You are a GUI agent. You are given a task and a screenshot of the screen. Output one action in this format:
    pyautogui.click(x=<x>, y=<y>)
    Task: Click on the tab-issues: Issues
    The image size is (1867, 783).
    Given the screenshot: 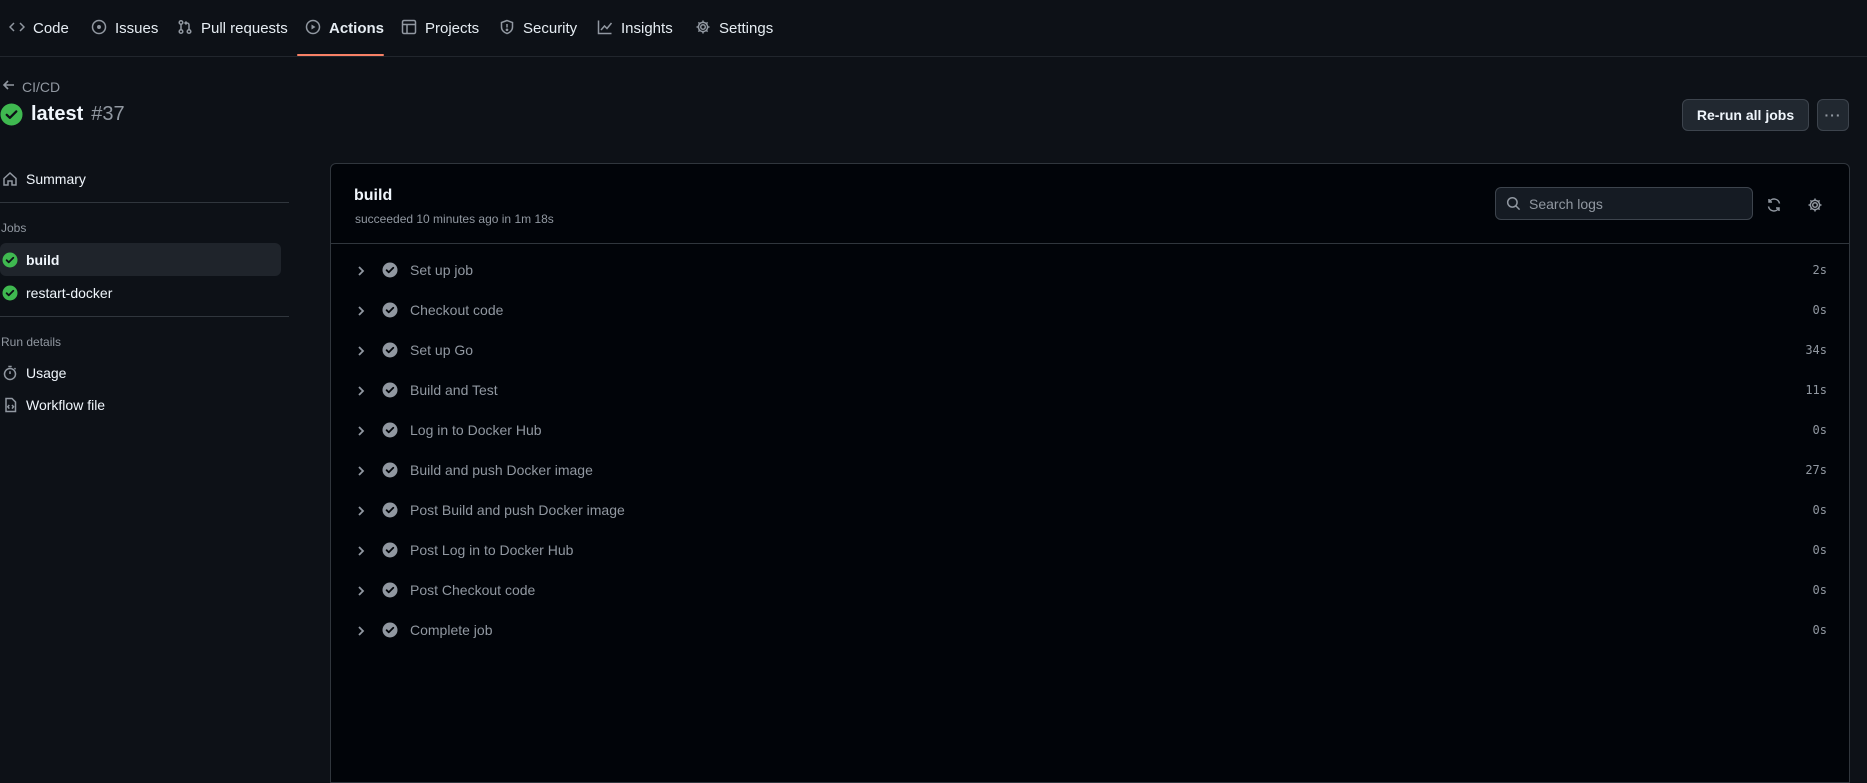 What is the action you would take?
    pyautogui.click(x=124, y=28)
    